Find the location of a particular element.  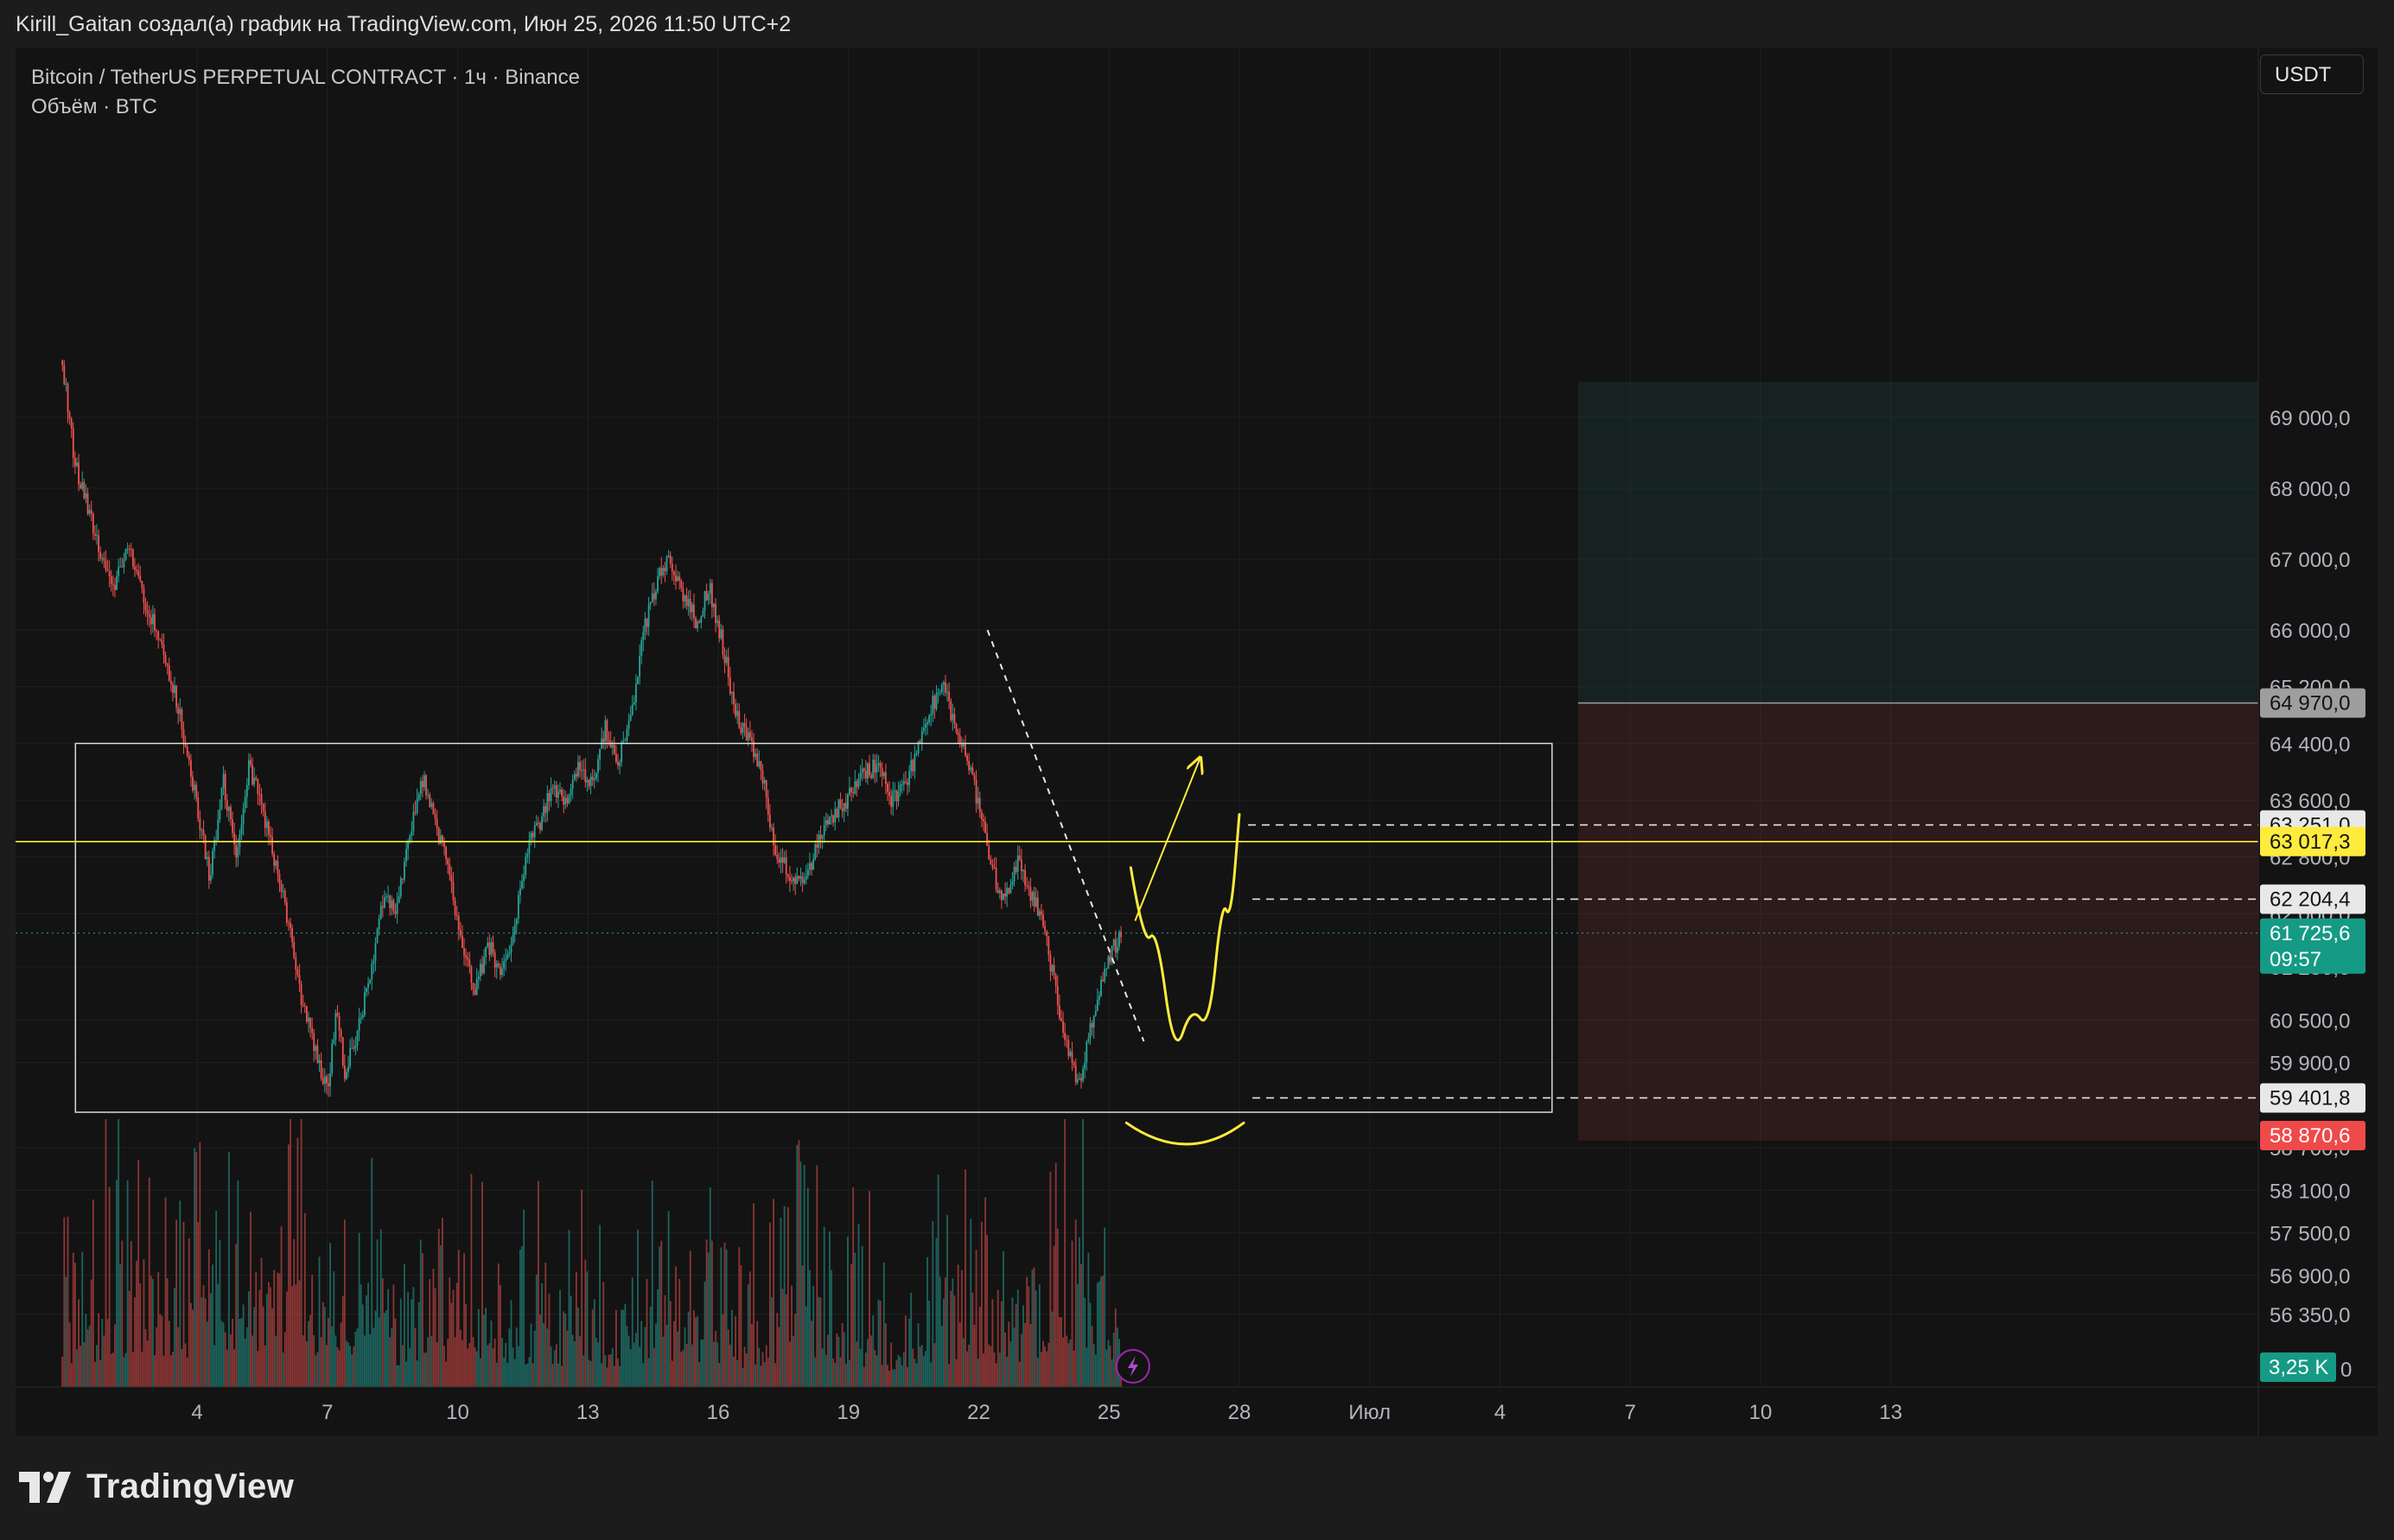

price-label: 63 017,3 is located at coordinates (2310, 842).